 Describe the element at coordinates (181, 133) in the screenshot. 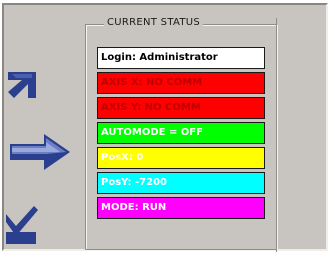

I see `status-row: AUTOMODE = OFF` at that location.